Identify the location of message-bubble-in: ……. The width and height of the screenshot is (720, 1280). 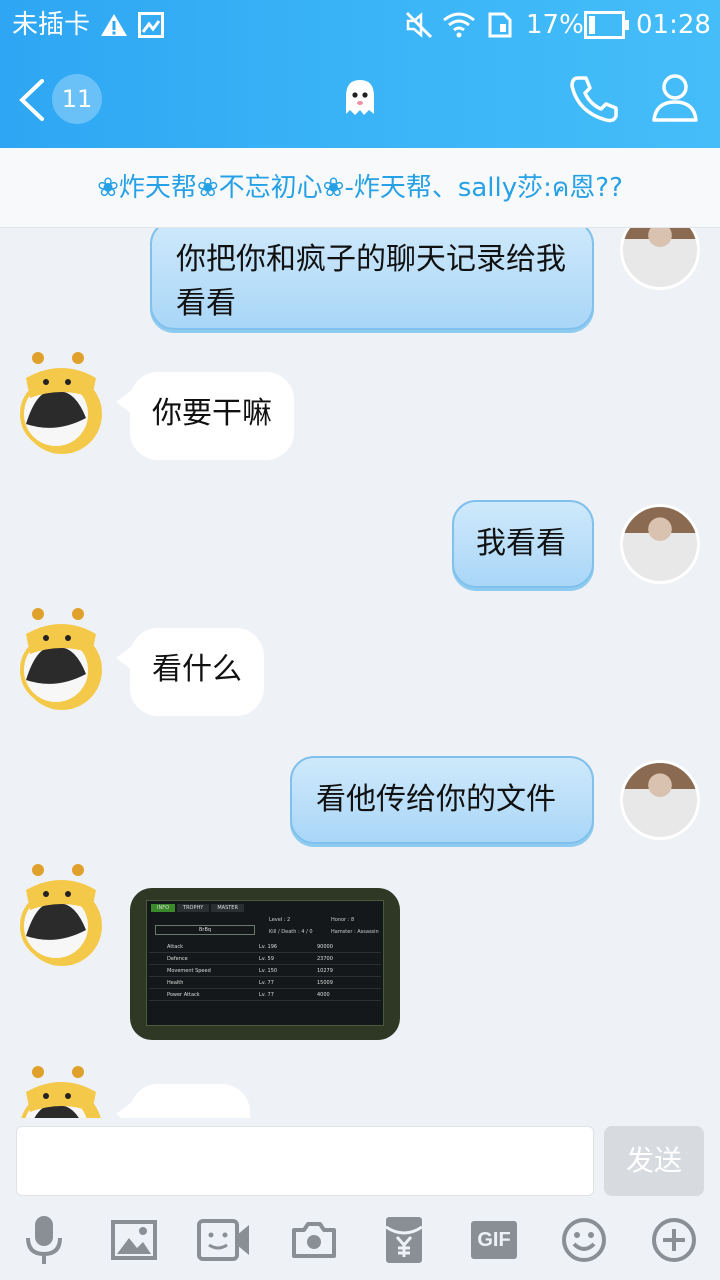
(183, 1101).